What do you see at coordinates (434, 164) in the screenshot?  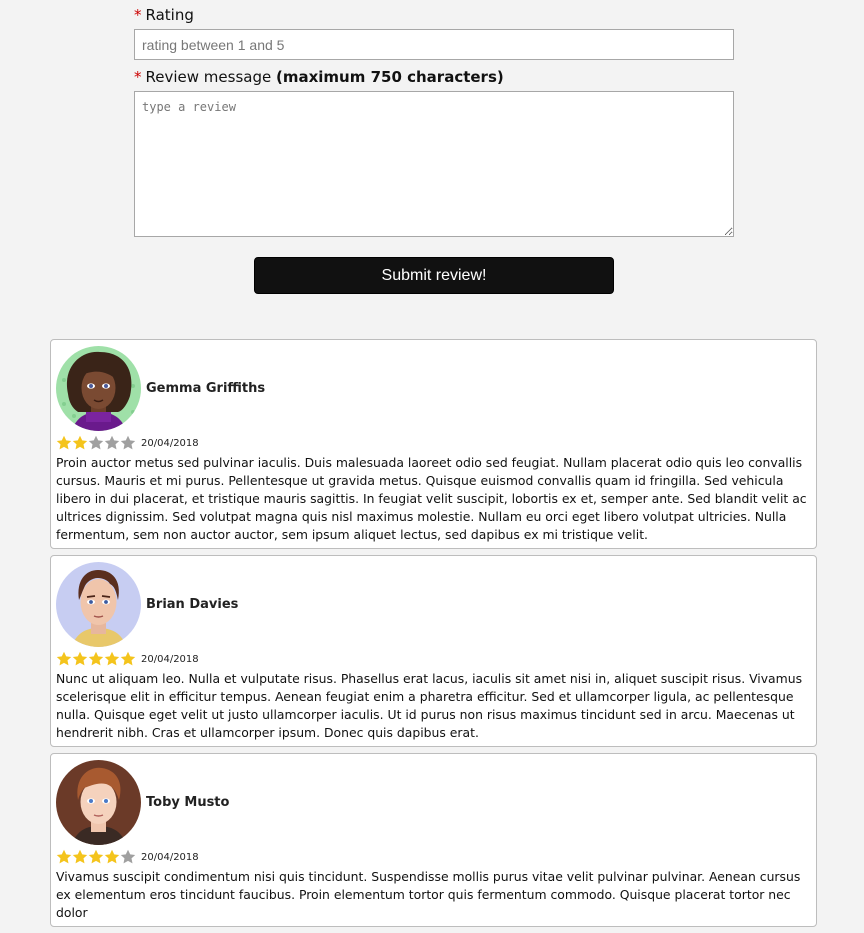 I see `review-textarea` at bounding box center [434, 164].